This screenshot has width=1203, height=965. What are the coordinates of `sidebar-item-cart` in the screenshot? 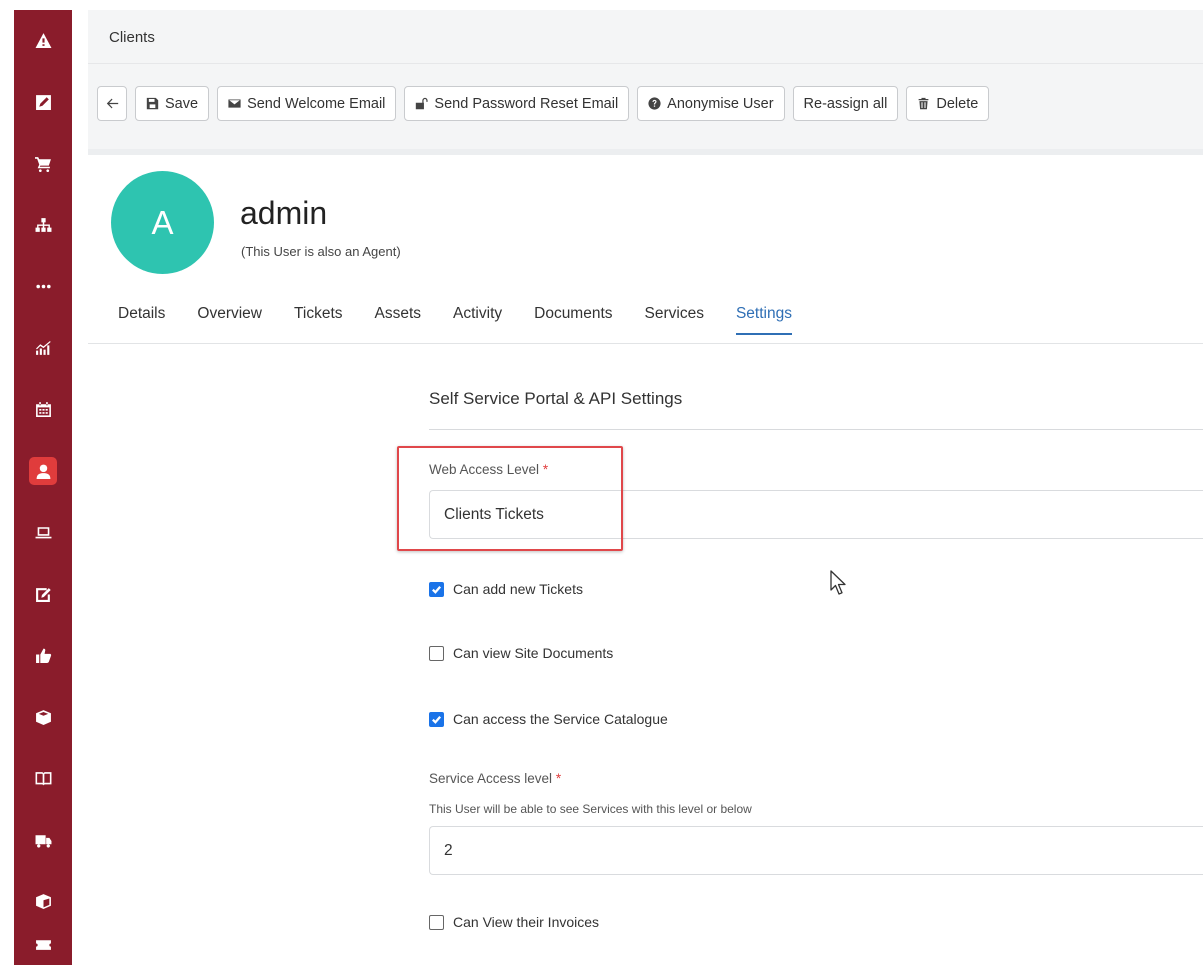 It's located at (43, 164).